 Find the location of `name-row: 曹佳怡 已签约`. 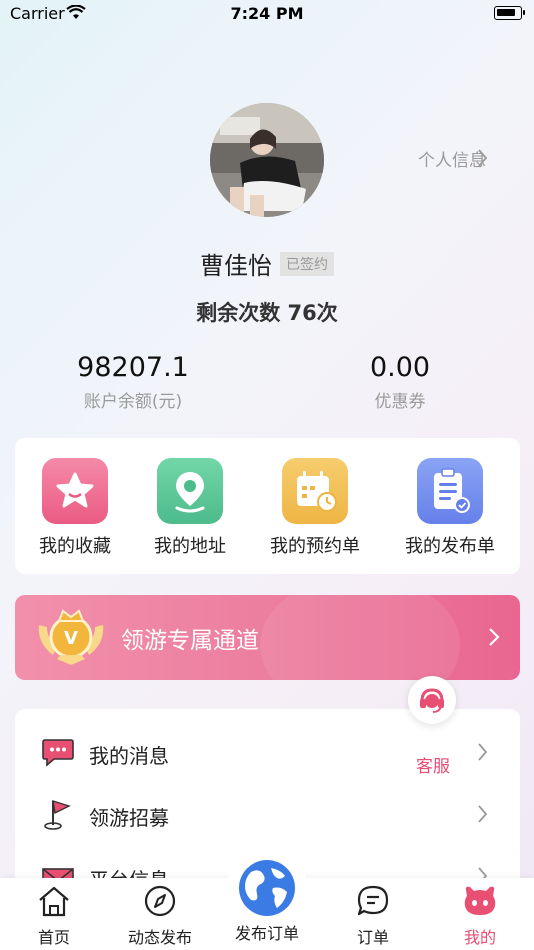

name-row: 曹佳怡 已签约 is located at coordinates (267, 263).